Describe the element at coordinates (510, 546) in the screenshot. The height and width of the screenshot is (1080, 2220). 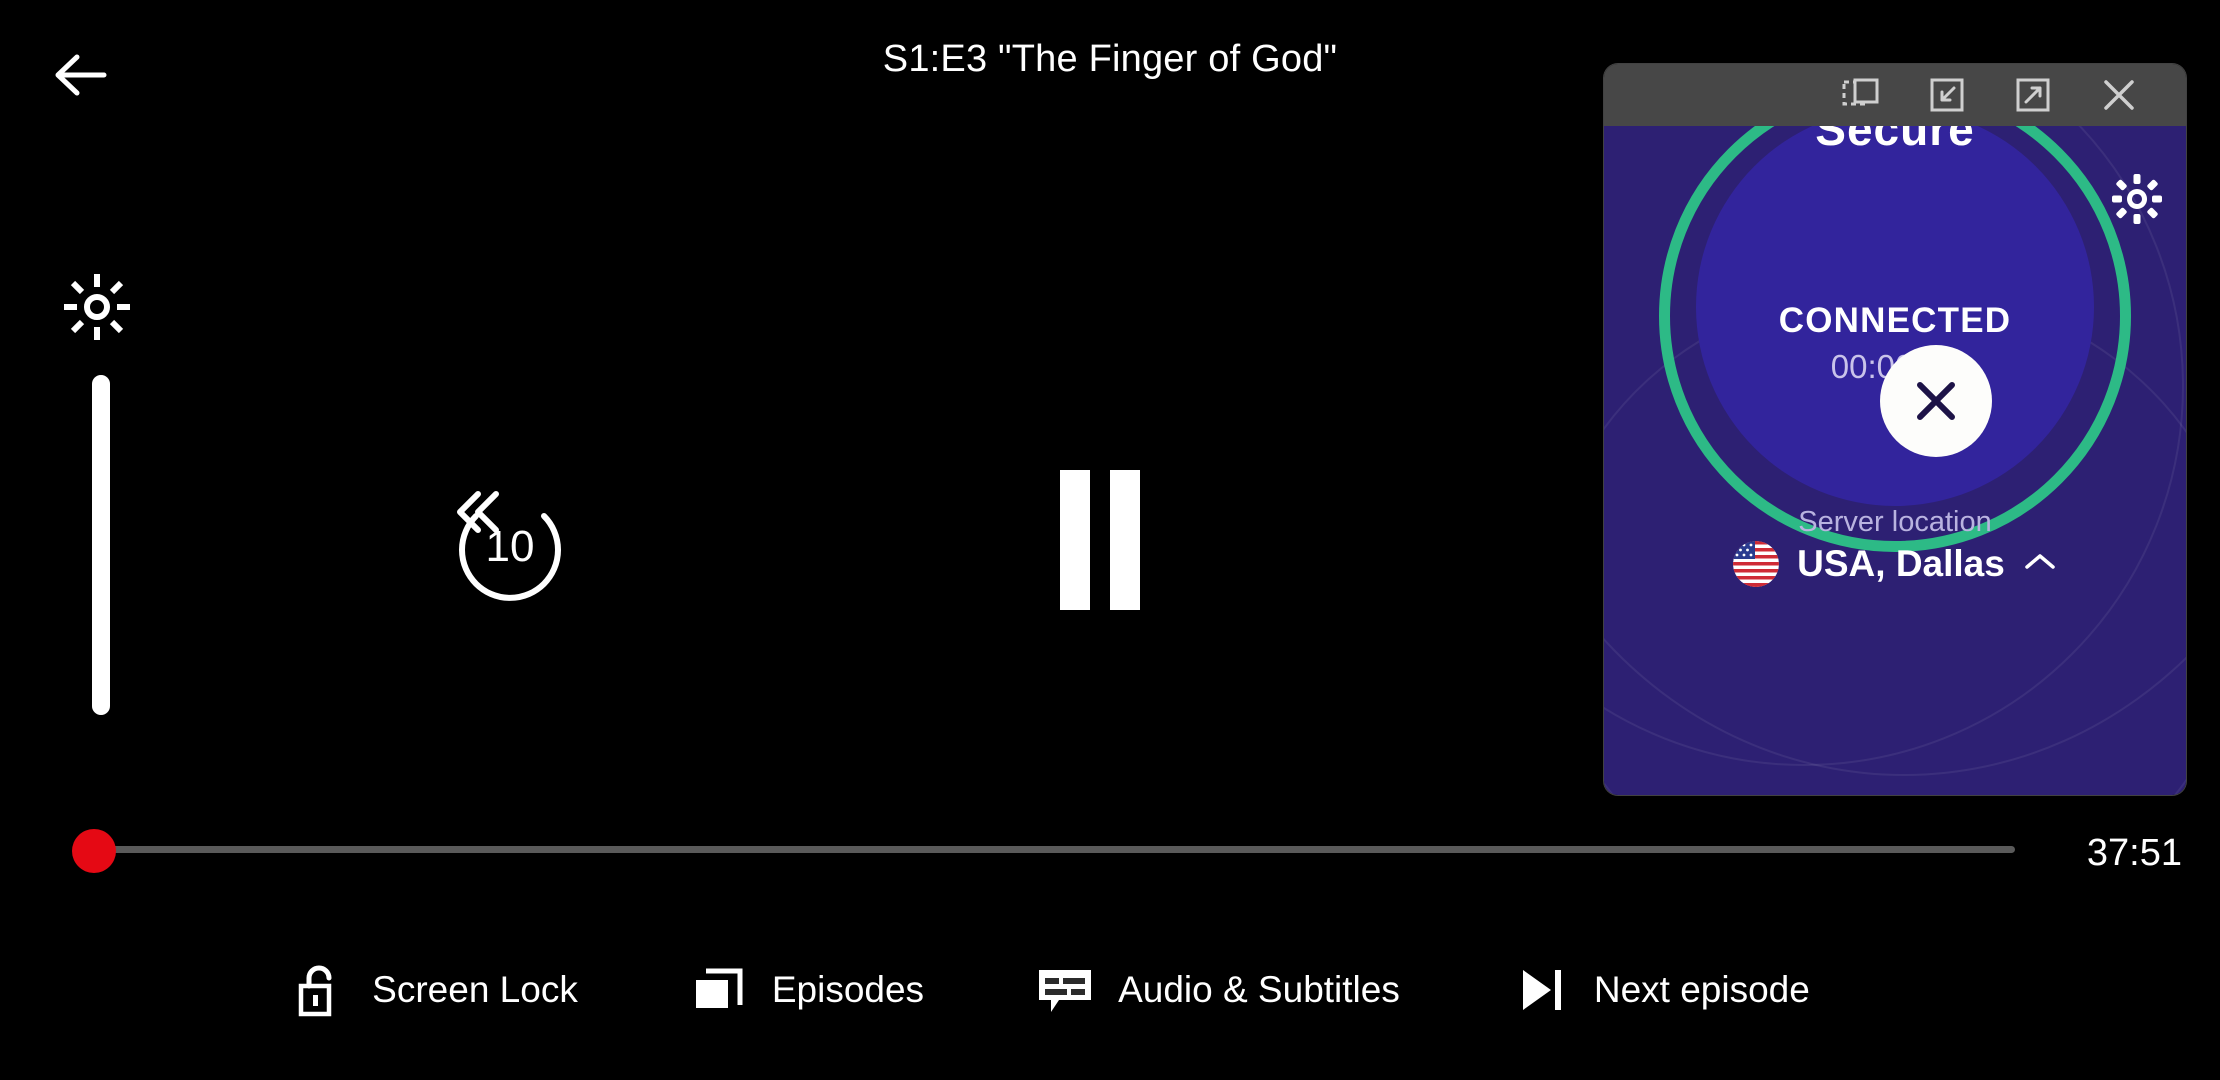
I see `rewind-seconds-label: 10` at that location.